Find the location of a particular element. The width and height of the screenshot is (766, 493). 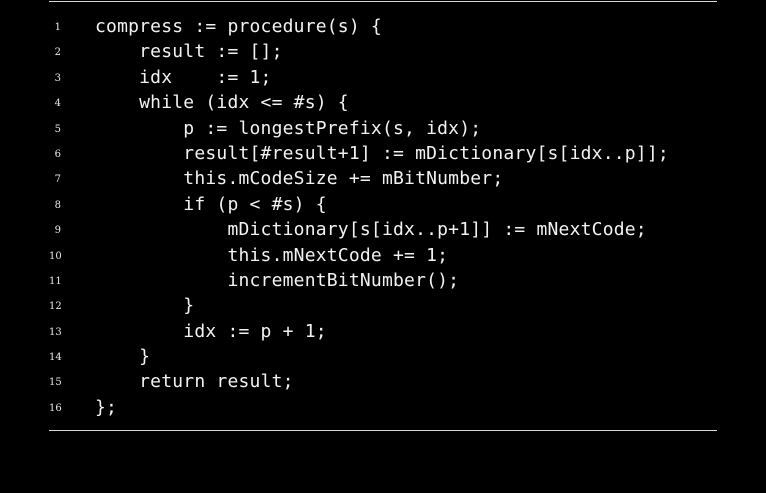

code-line: 16}; is located at coordinates (383, 407).